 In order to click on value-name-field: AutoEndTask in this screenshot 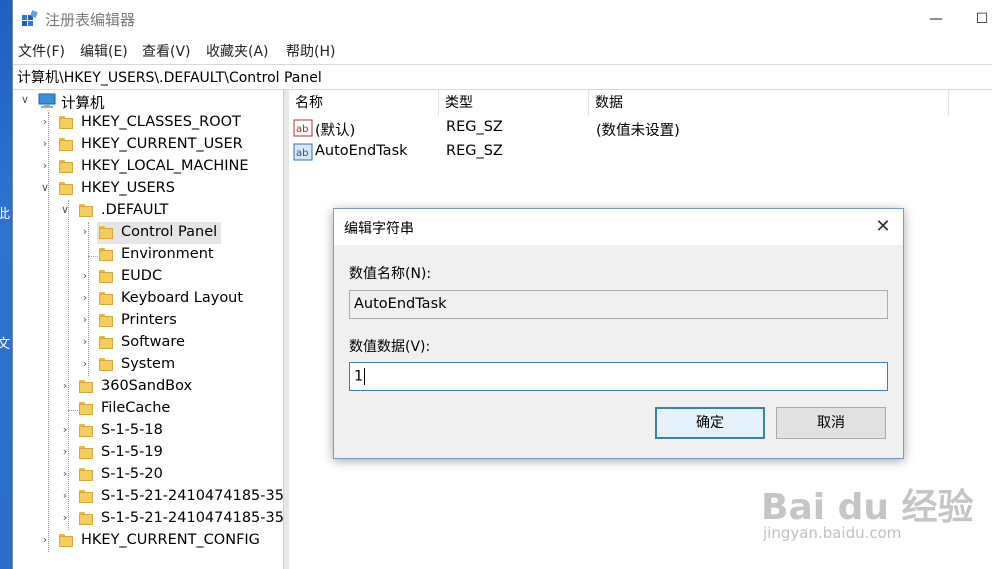, I will do `click(618, 304)`.